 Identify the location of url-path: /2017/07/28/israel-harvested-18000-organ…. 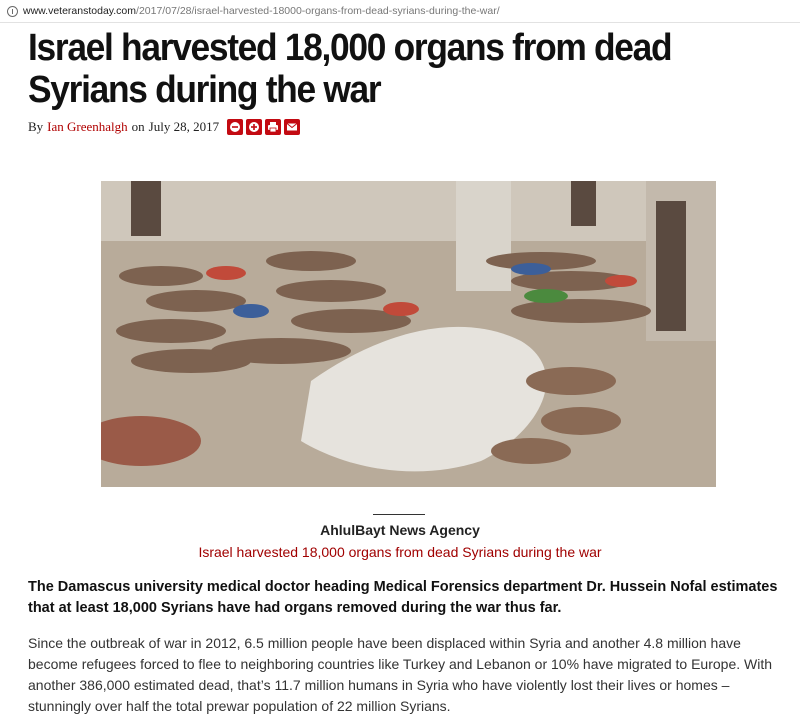
(318, 11).